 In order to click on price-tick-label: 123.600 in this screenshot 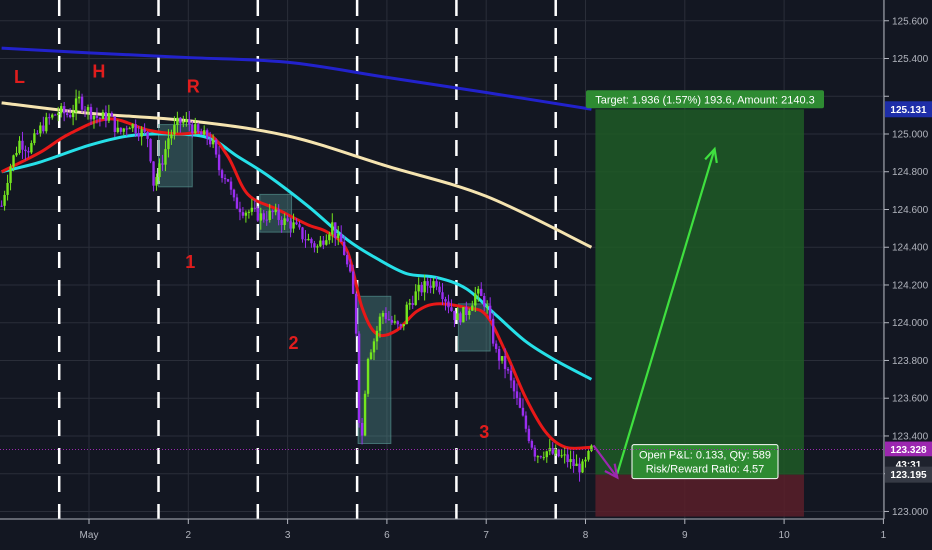, I will do `click(910, 399)`.